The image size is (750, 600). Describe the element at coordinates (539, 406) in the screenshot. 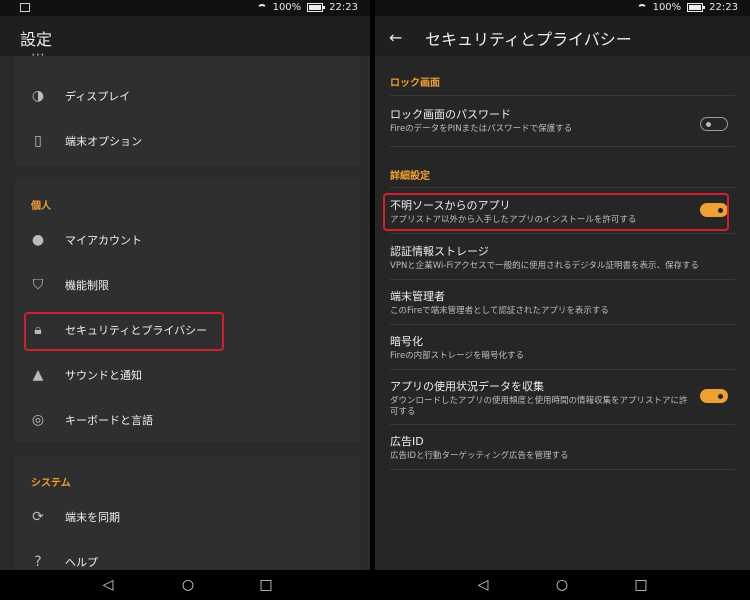

I see `setting-subtitle: ダウンロードしたアプリの使用頻度と使用時間の情報収集をアプリストアに許可する` at that location.